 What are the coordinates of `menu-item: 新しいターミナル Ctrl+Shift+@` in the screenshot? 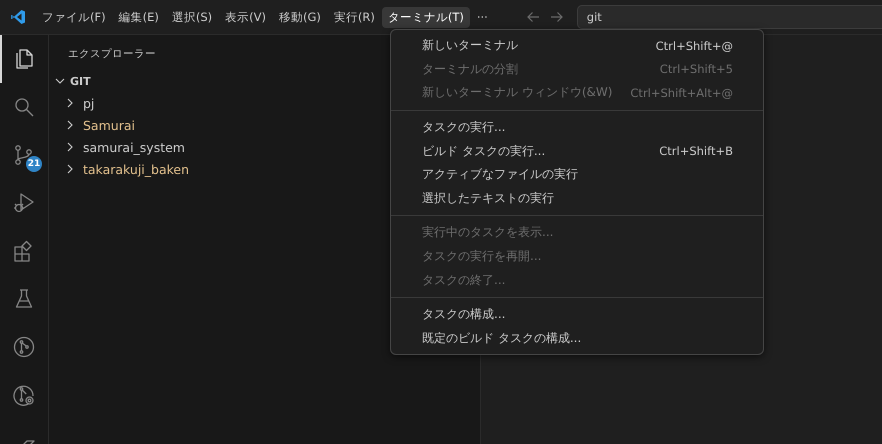 It's located at (577, 46).